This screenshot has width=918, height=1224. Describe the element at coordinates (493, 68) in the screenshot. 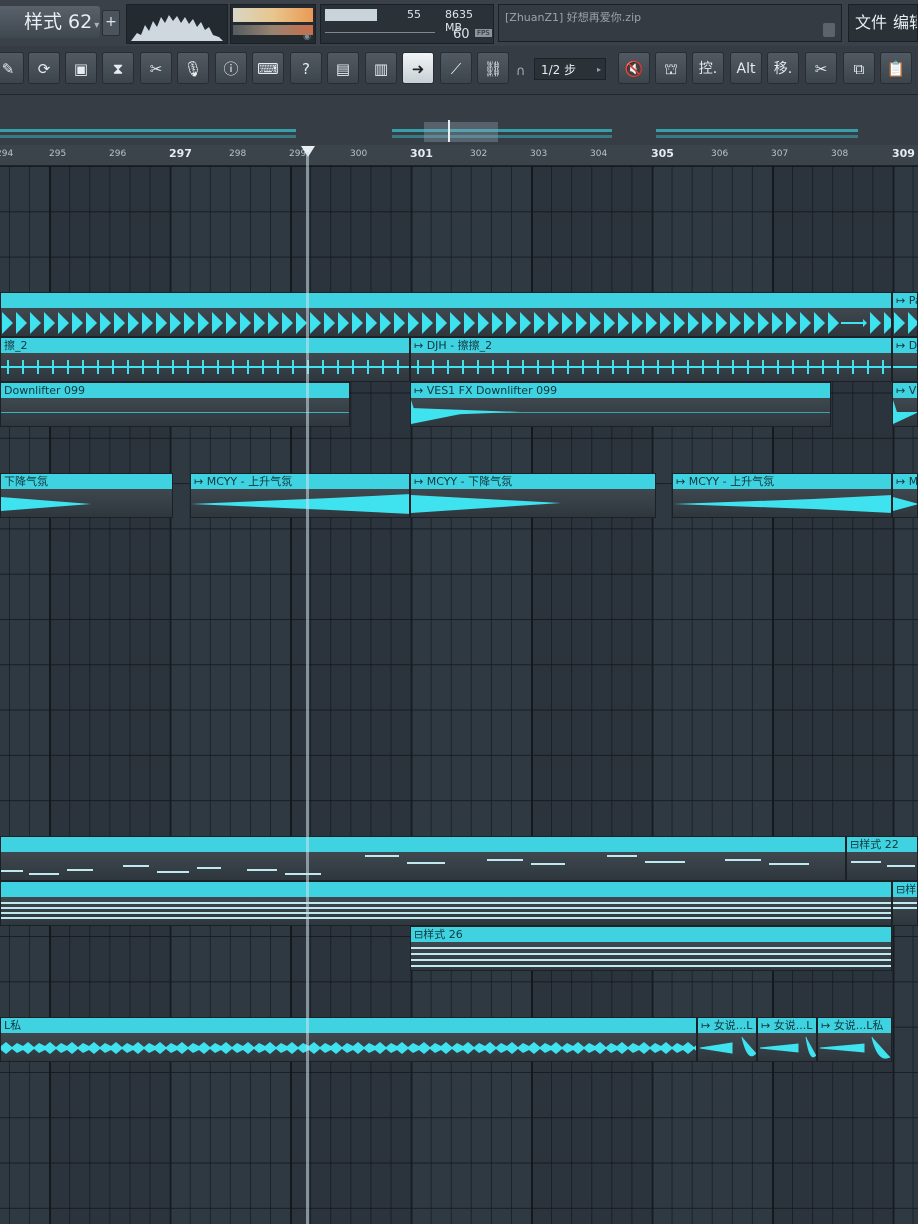

I see `link-icon: ⛓` at that location.